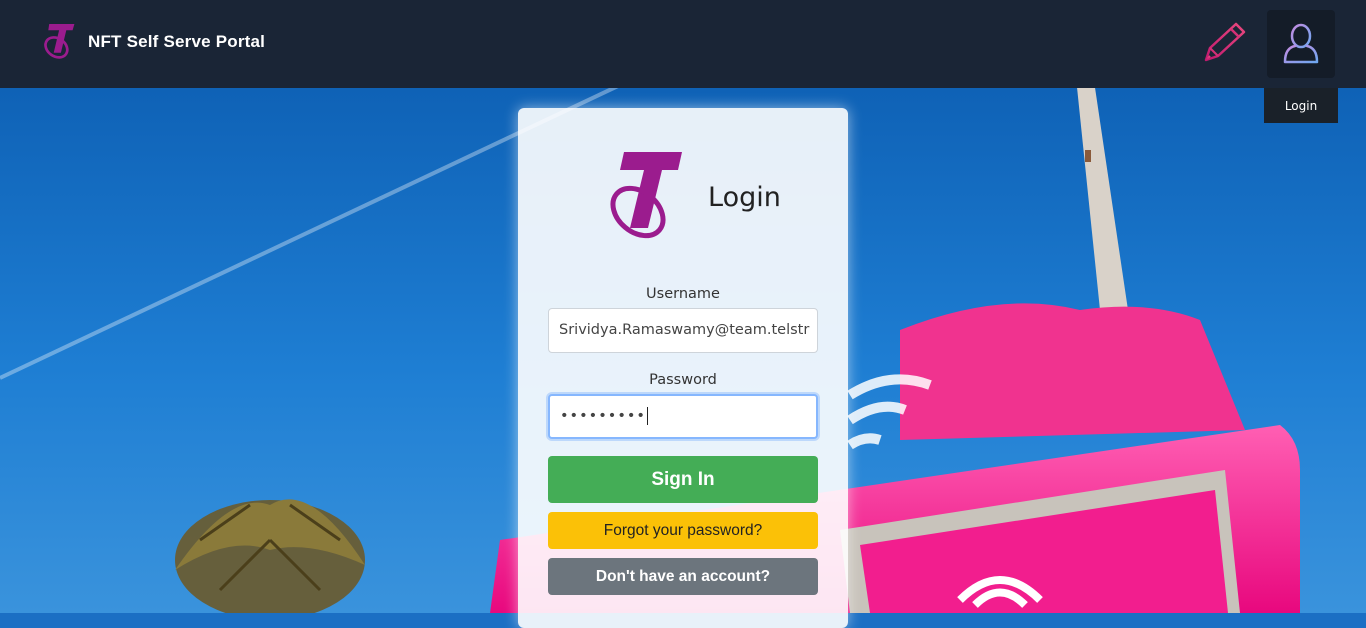 The width and height of the screenshot is (1366, 628). I want to click on username-input: Srividya.Ramaswamy@team.telstr, so click(683, 330).